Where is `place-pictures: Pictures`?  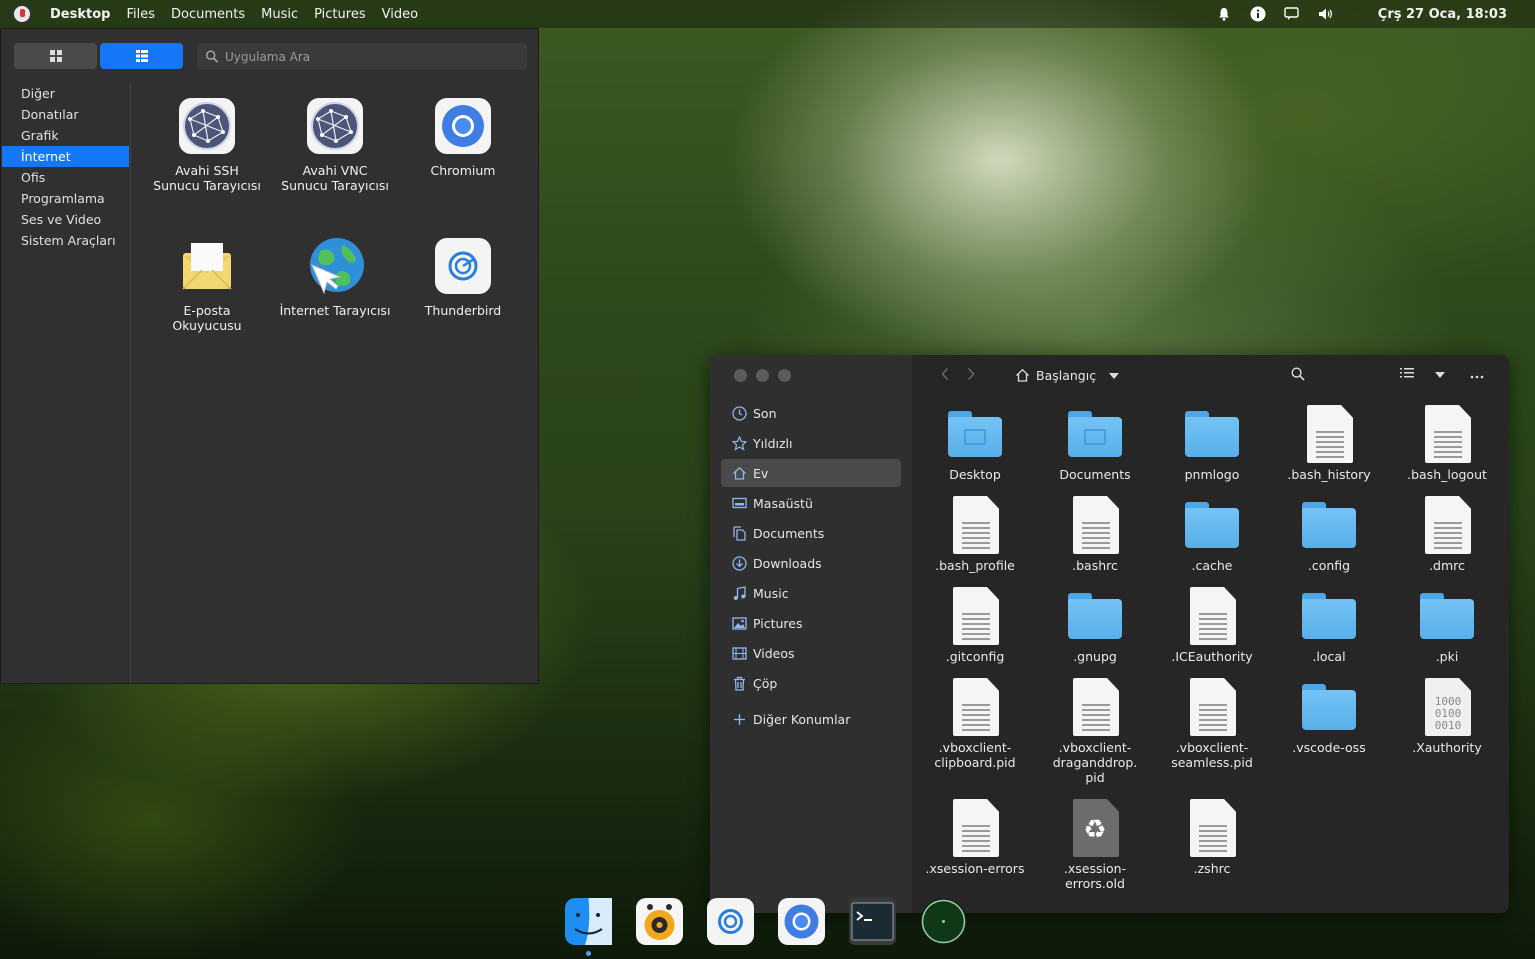 place-pictures: Pictures is located at coordinates (811, 623).